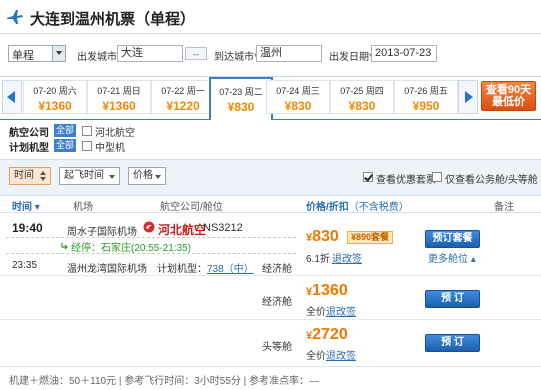 This screenshot has width=541, height=390. What do you see at coordinates (87, 131) in the screenshot?
I see `airline-checkbox` at bounding box center [87, 131].